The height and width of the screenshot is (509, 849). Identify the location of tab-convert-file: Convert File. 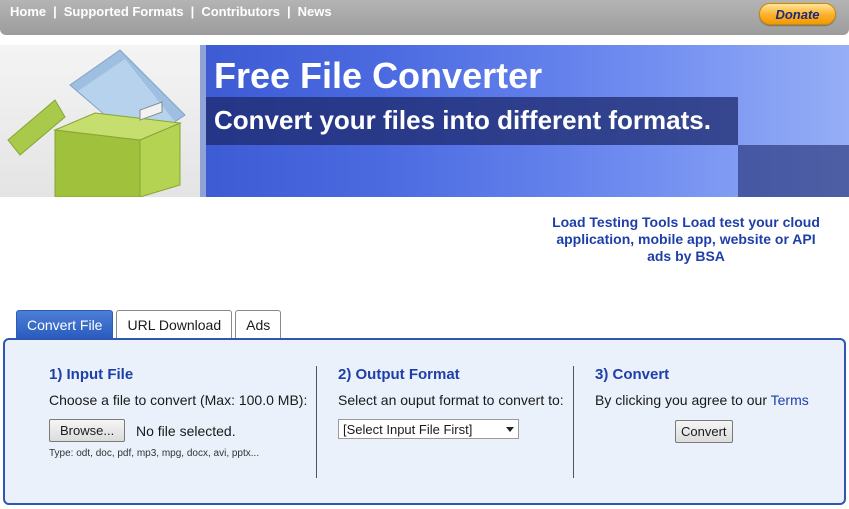
(65, 324).